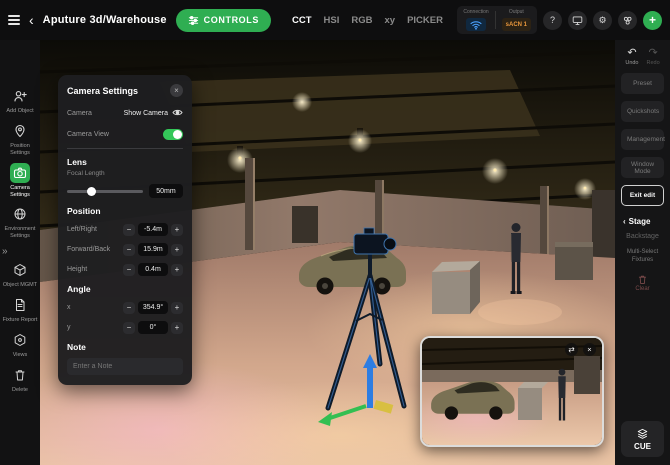 The width and height of the screenshot is (670, 465). I want to click on controls-button: CONTROLS, so click(223, 20).